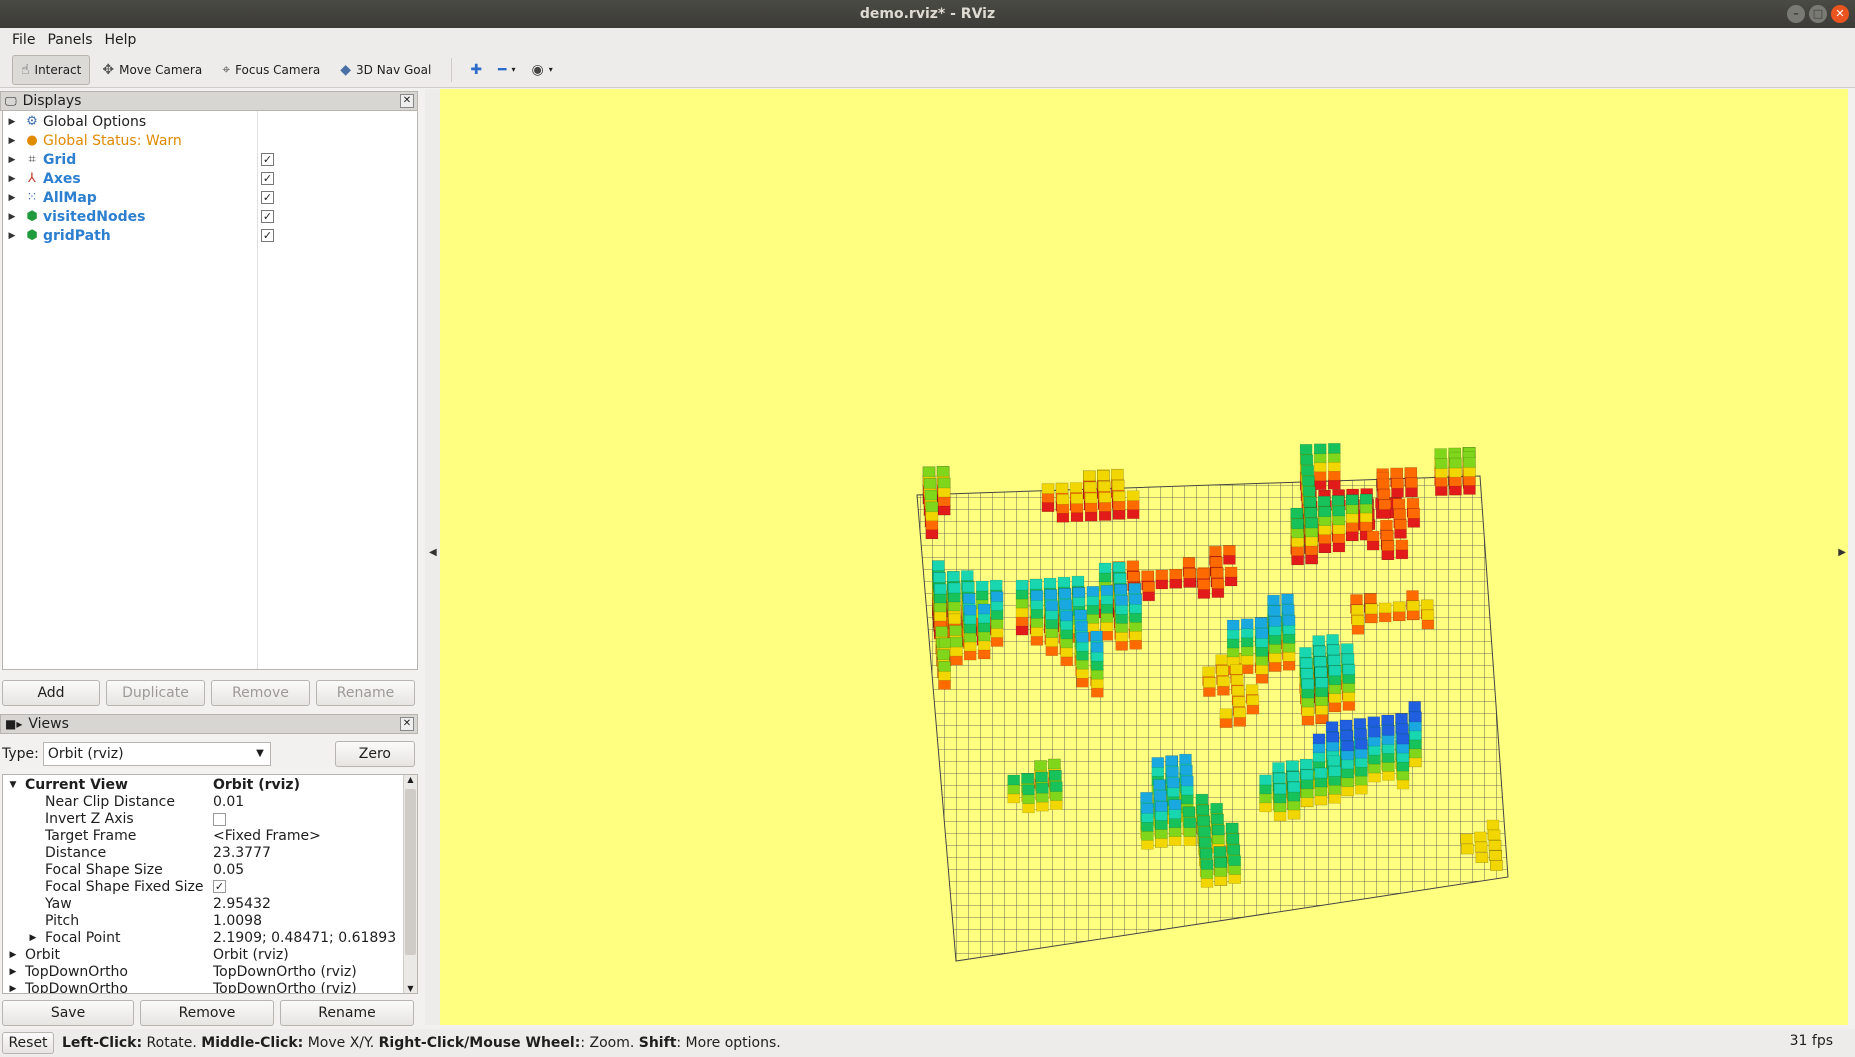 The height and width of the screenshot is (1057, 1855). Describe the element at coordinates (28, 1043) in the screenshot. I see `reset-button: Reset` at that location.